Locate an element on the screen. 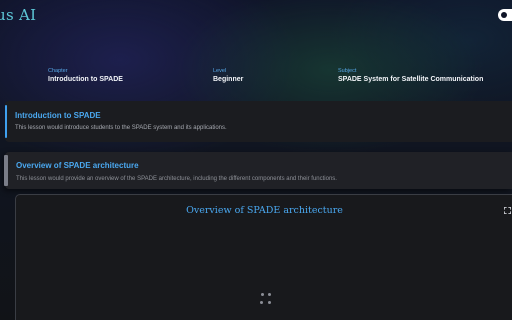  subject-value: SPADE System for Satellite Communication is located at coordinates (411, 79).